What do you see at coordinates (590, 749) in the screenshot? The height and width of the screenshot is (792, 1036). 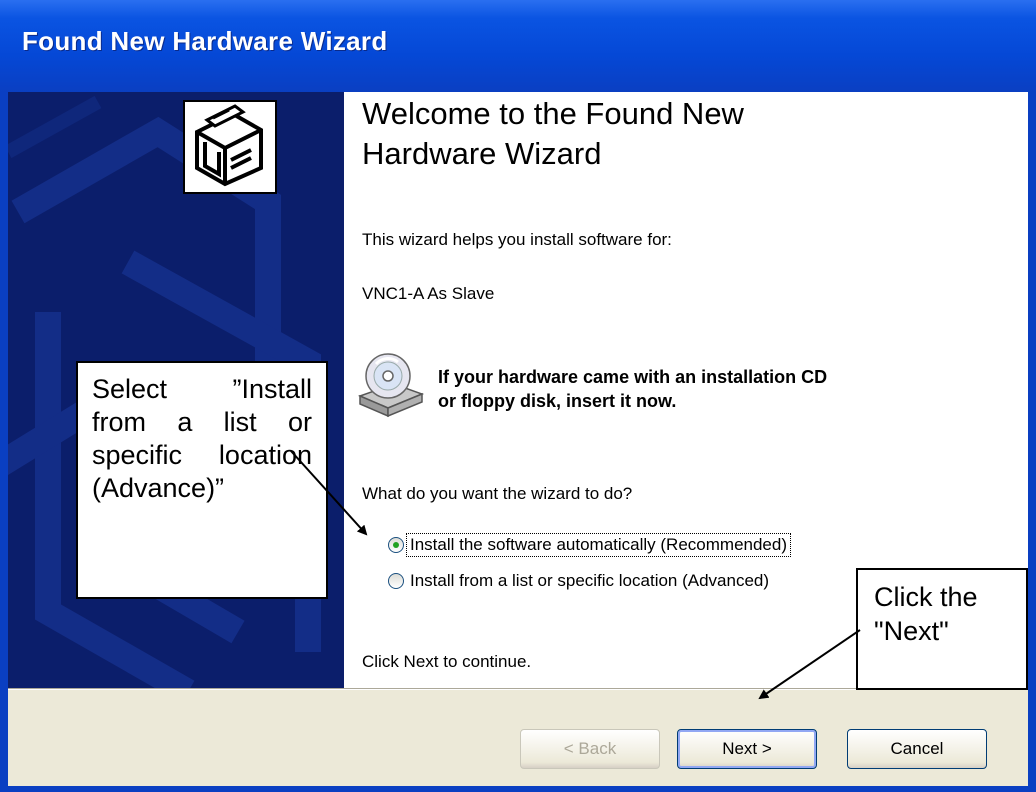 I see `back-button: < Back` at bounding box center [590, 749].